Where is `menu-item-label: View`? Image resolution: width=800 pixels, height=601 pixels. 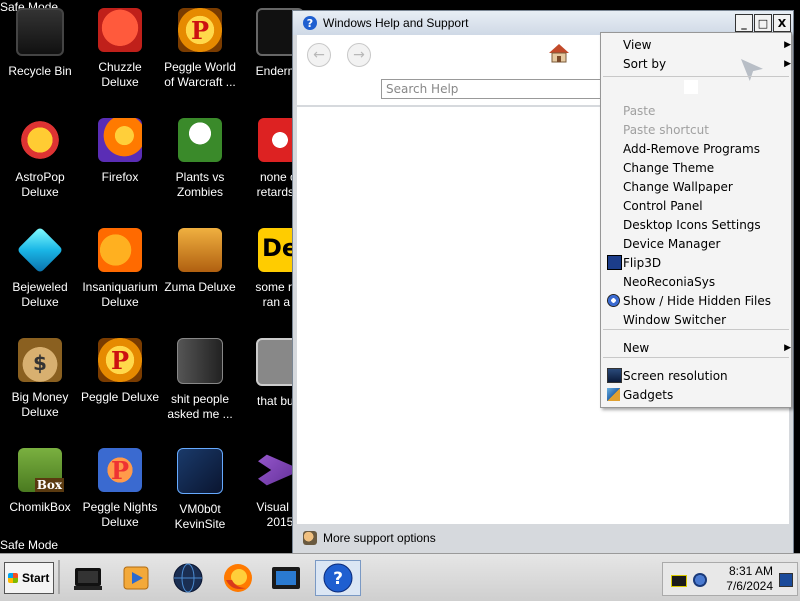 menu-item-label: View is located at coordinates (637, 44).